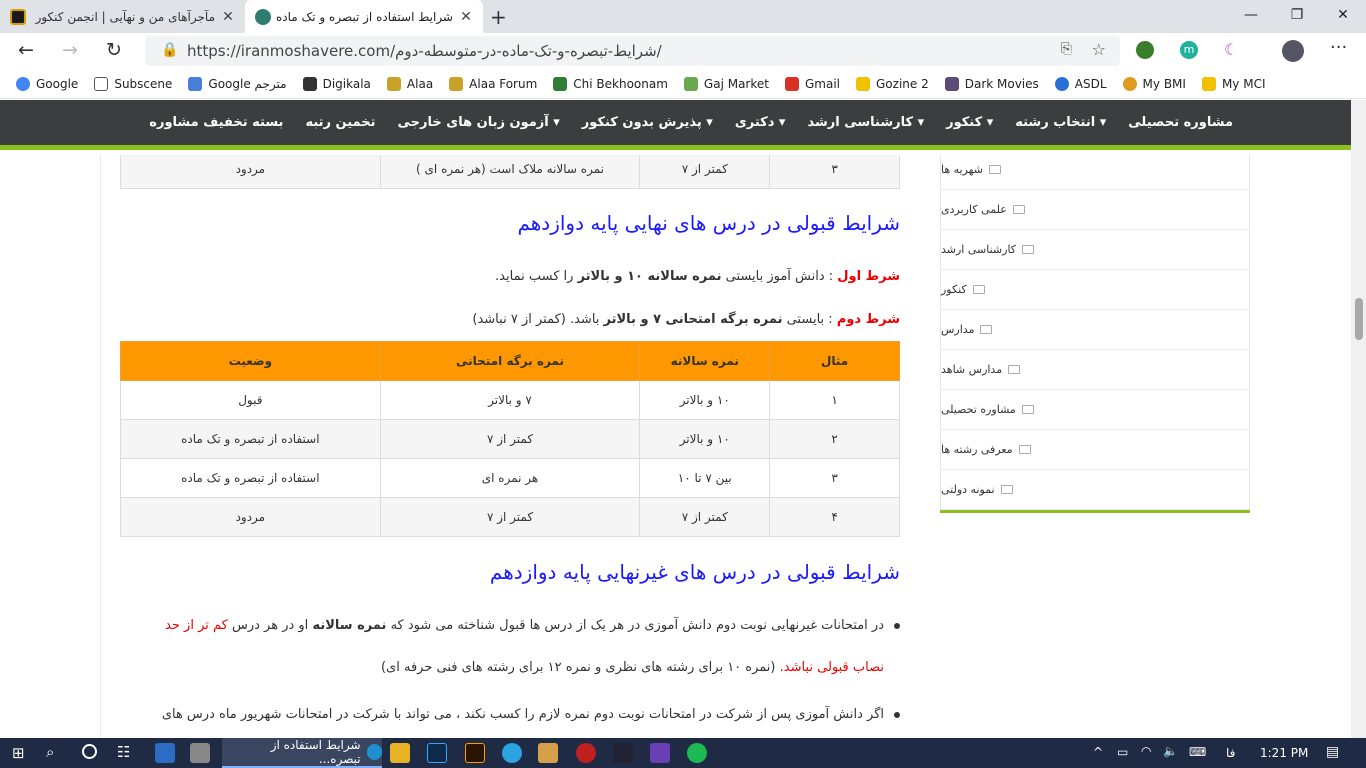 This screenshot has width=1366, height=768. Describe the element at coordinates (479, 122) in the screenshot. I see `menu-item: آزمون زبان های خارجی ▾` at that location.